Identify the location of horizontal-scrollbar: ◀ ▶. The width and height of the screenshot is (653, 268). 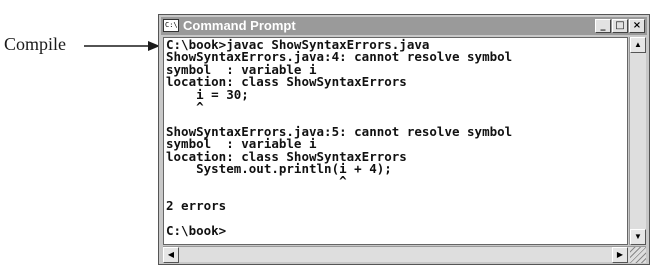
(404, 254).